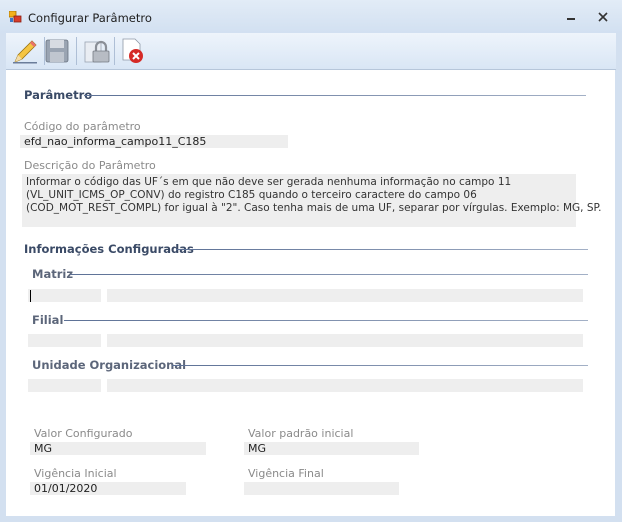 This screenshot has height=522, width=622. I want to click on vigencia-final-label: Vigência Final, so click(286, 473).